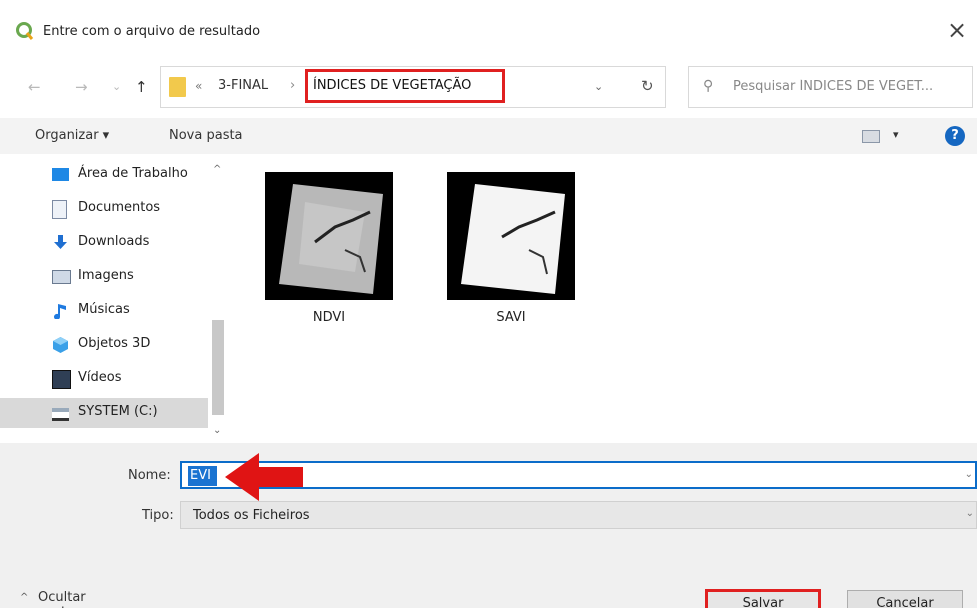 This screenshot has width=977, height=608. I want to click on address-dropdown-icon: ⌄, so click(598, 86).